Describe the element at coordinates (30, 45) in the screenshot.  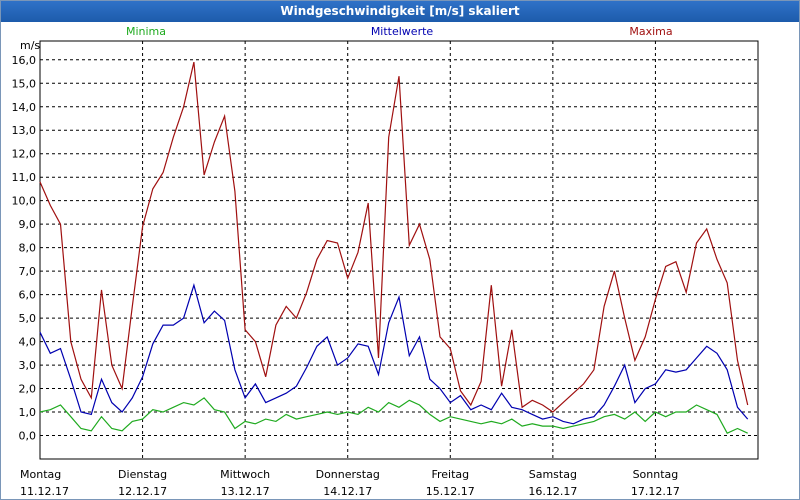
I see `y-axis-label: m/s` at that location.